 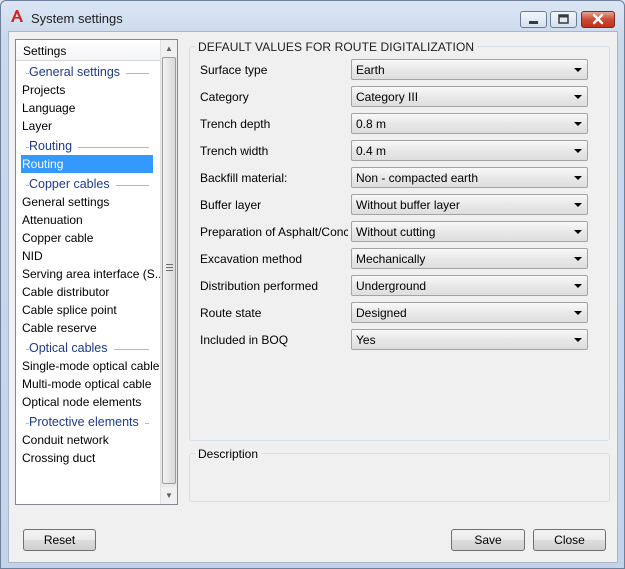 I want to click on description-title: Description, so click(x=228, y=454).